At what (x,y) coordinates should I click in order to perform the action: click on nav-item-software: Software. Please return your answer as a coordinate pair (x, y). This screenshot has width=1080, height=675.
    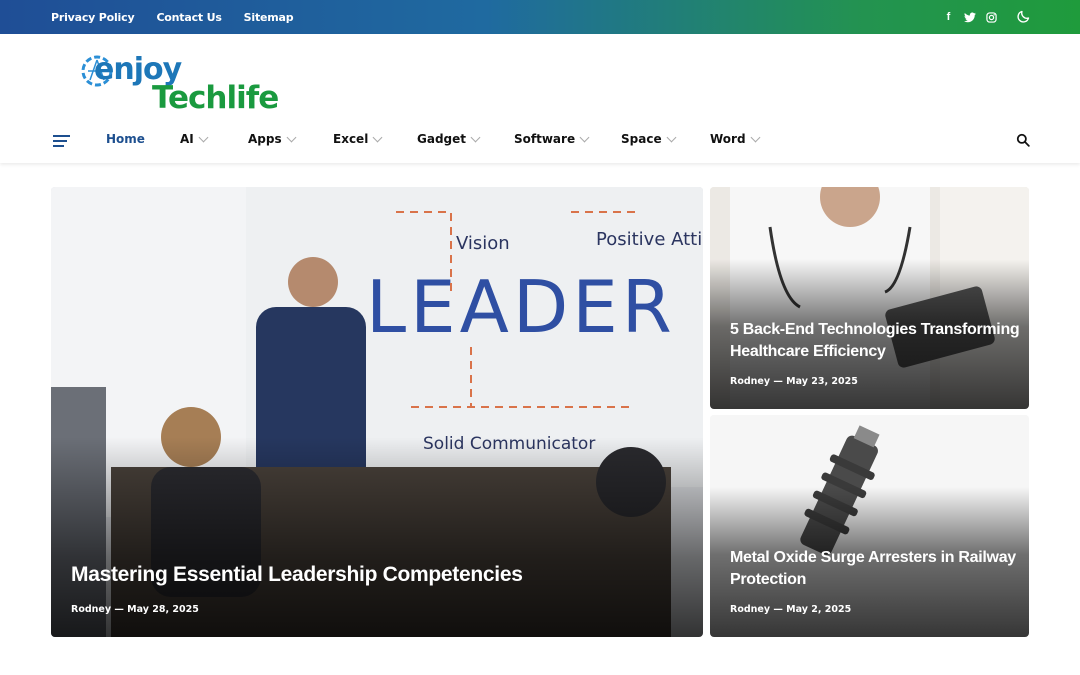
    Looking at the image, I should click on (552, 139).